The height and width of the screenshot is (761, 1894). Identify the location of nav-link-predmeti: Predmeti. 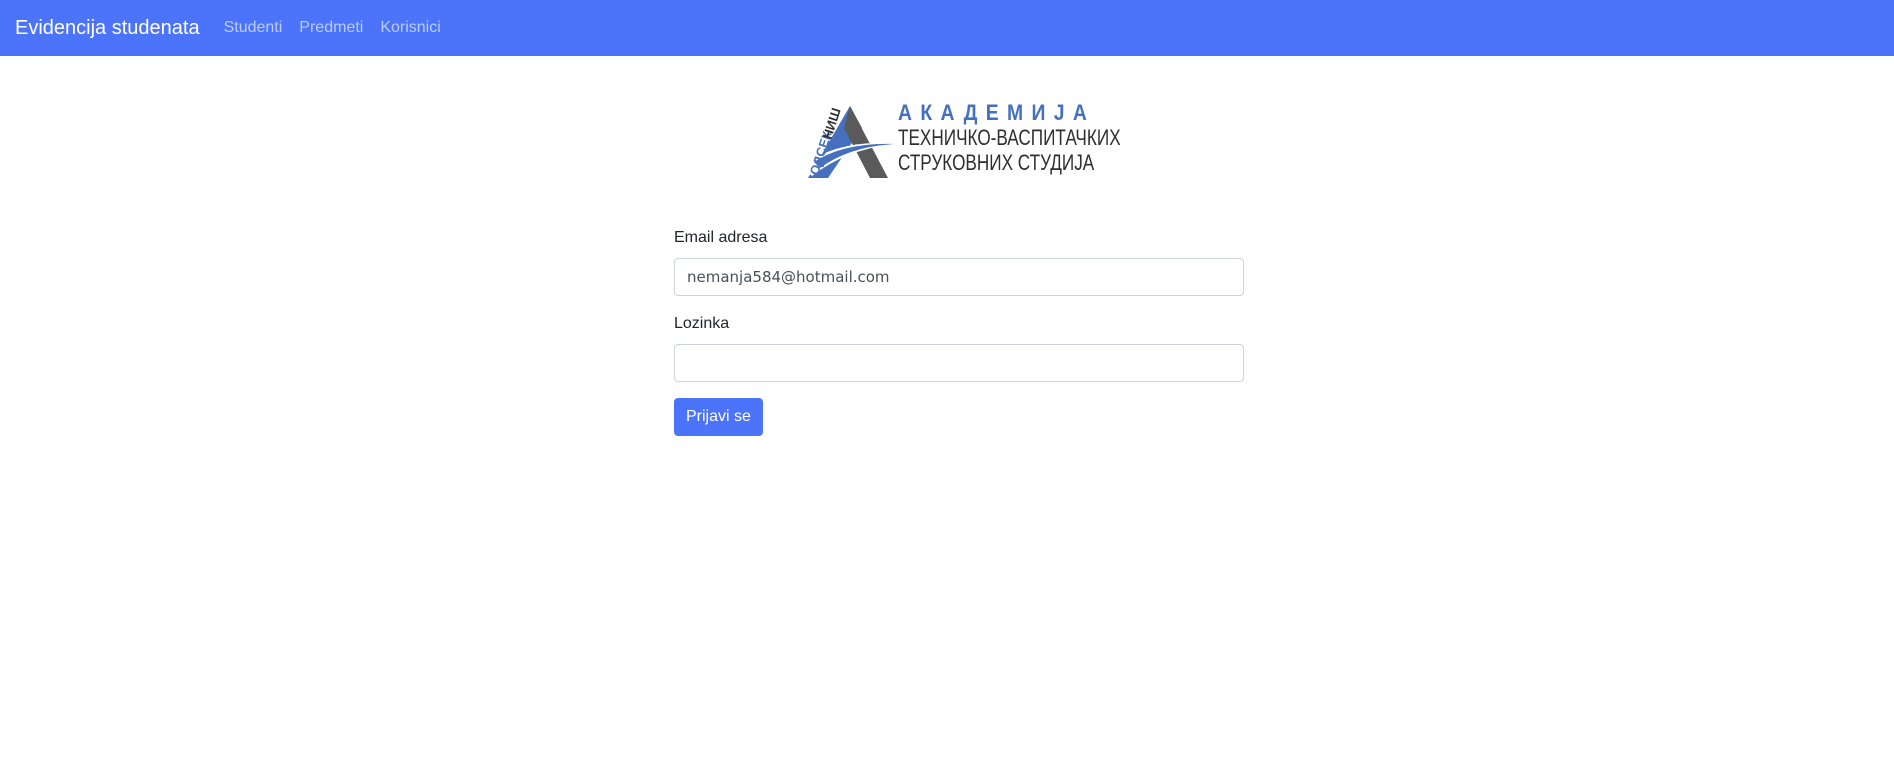
(331, 28).